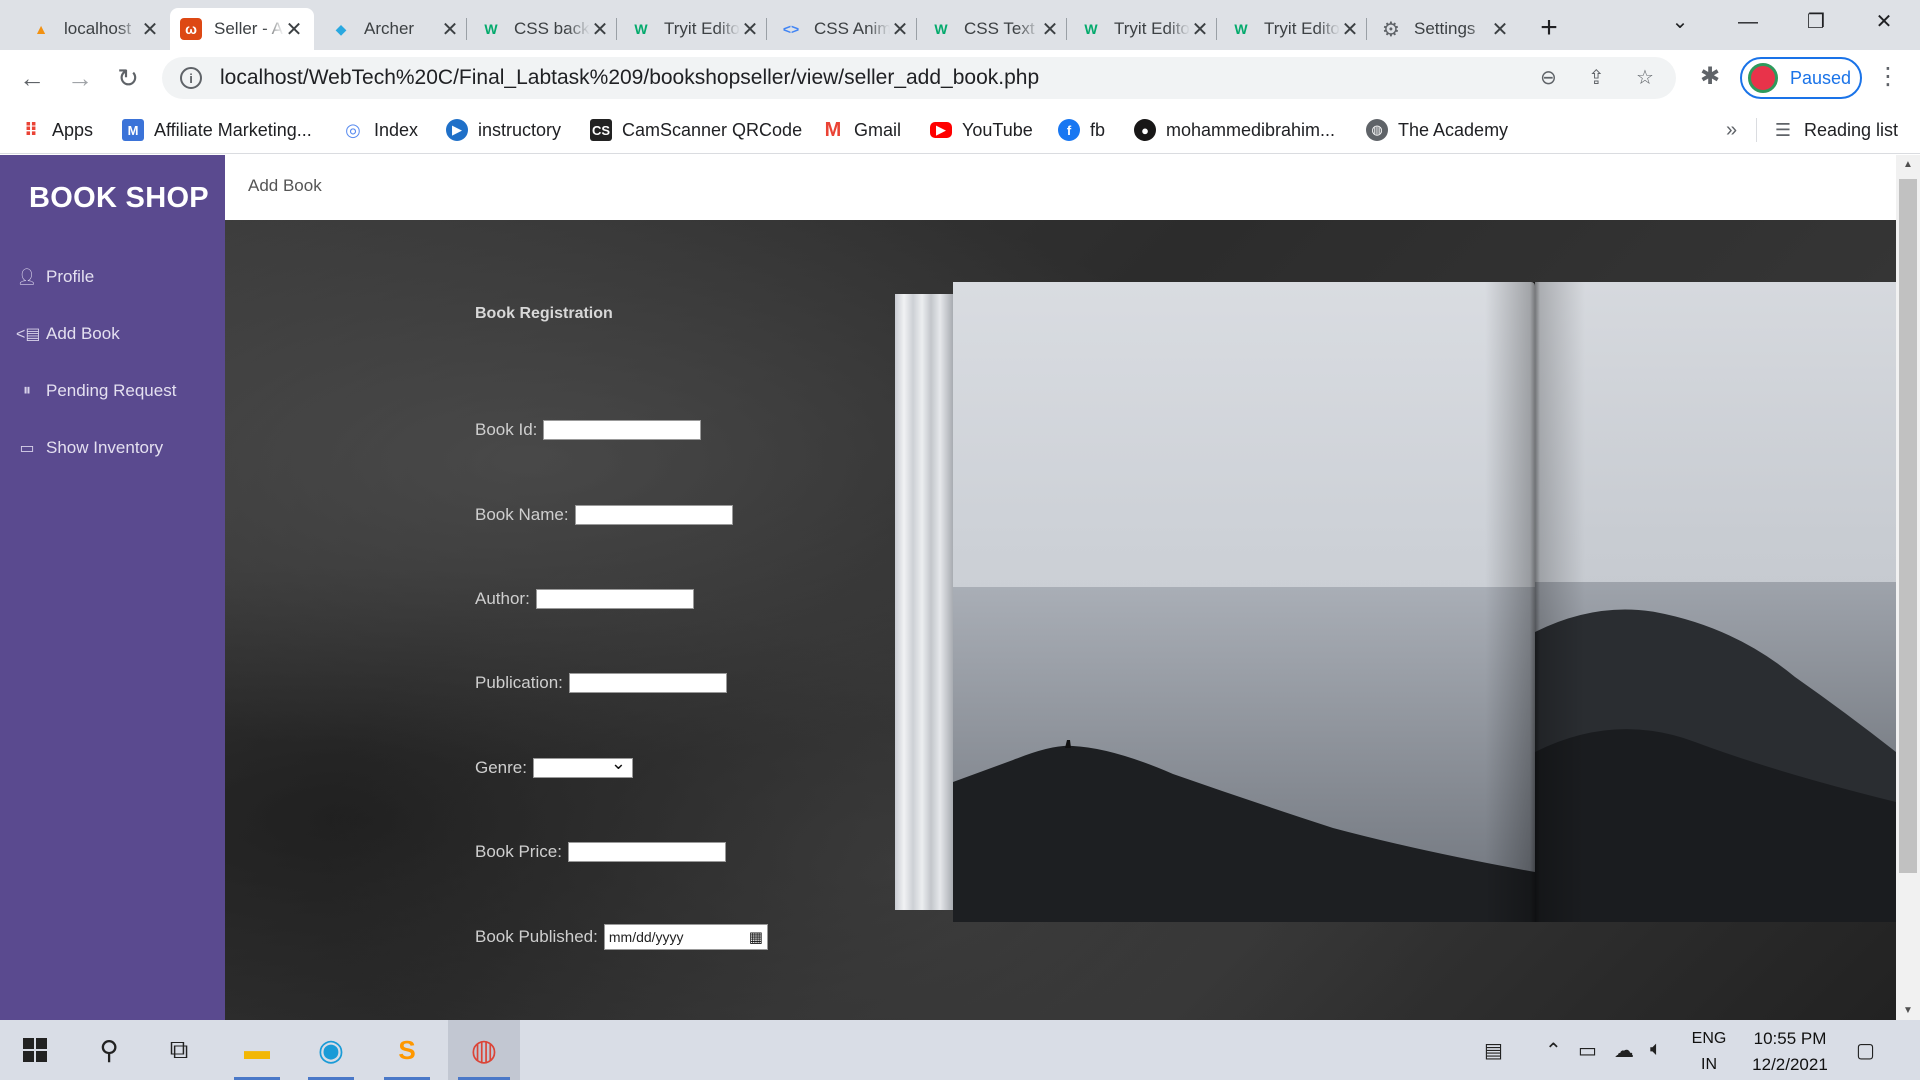 This screenshot has width=1920, height=1080. What do you see at coordinates (696, 130) in the screenshot?
I see `bookmark-camscanner: CS CamScanner QRCode` at bounding box center [696, 130].